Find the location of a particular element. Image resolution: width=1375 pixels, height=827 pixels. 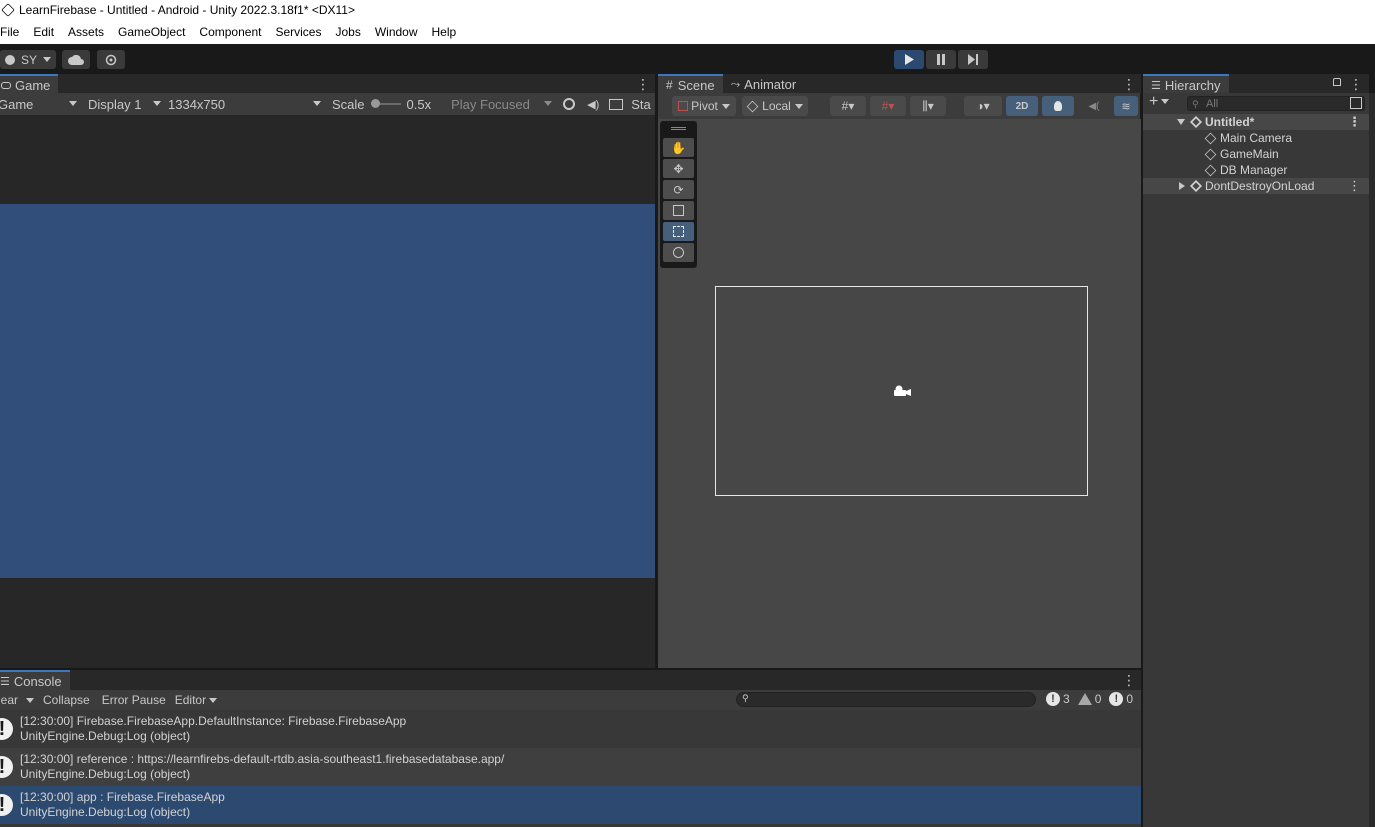

game-view-dropdown: Game is located at coordinates (40, 104).